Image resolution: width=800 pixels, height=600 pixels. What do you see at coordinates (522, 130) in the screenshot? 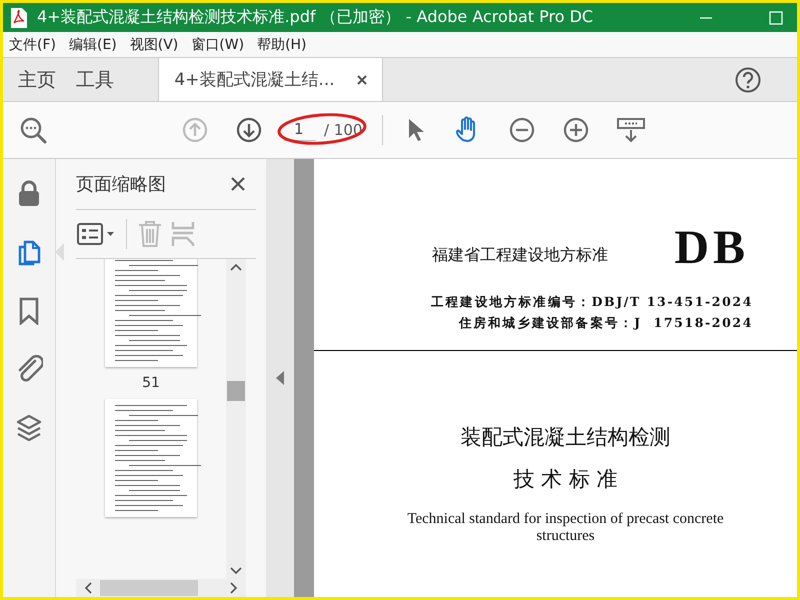
I see `zoom-out-icon` at bounding box center [522, 130].